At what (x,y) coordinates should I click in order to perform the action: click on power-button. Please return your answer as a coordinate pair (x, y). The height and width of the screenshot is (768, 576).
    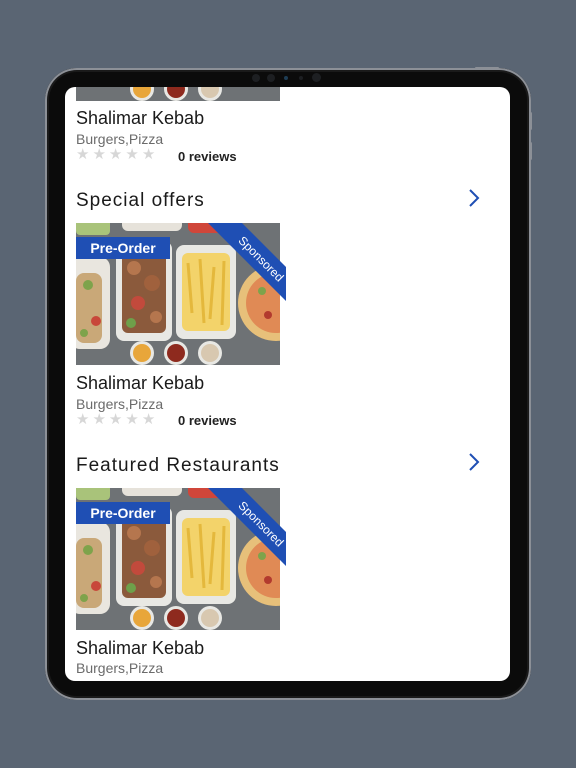
    Looking at the image, I should click on (487, 68).